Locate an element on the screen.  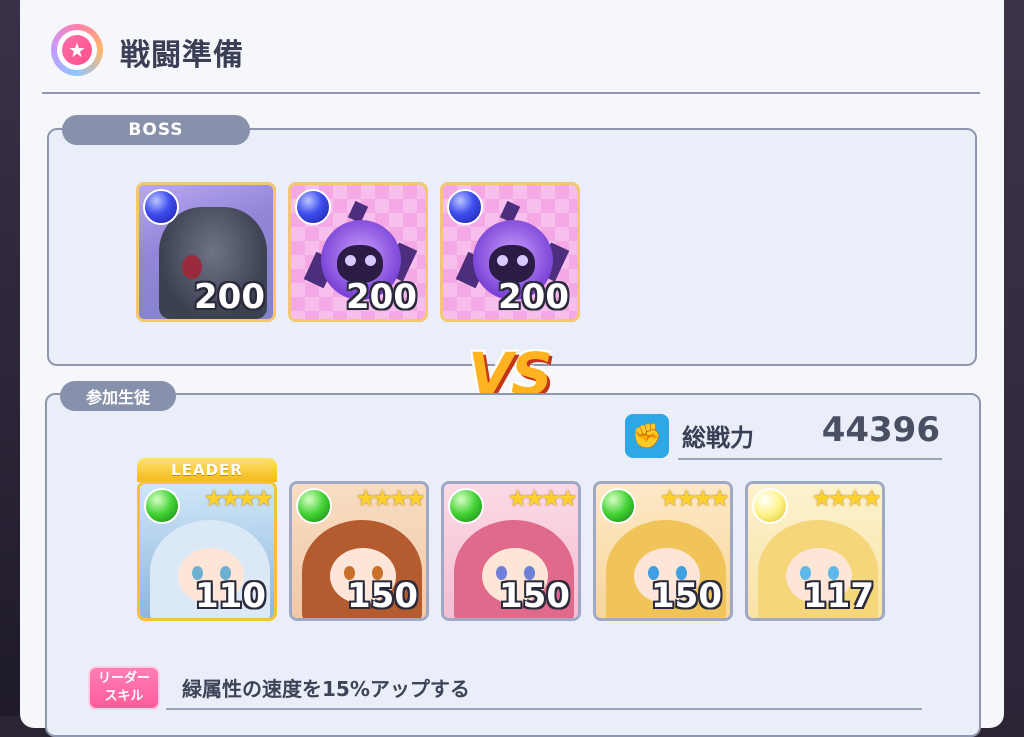
member-level: 110 is located at coordinates (230, 596).